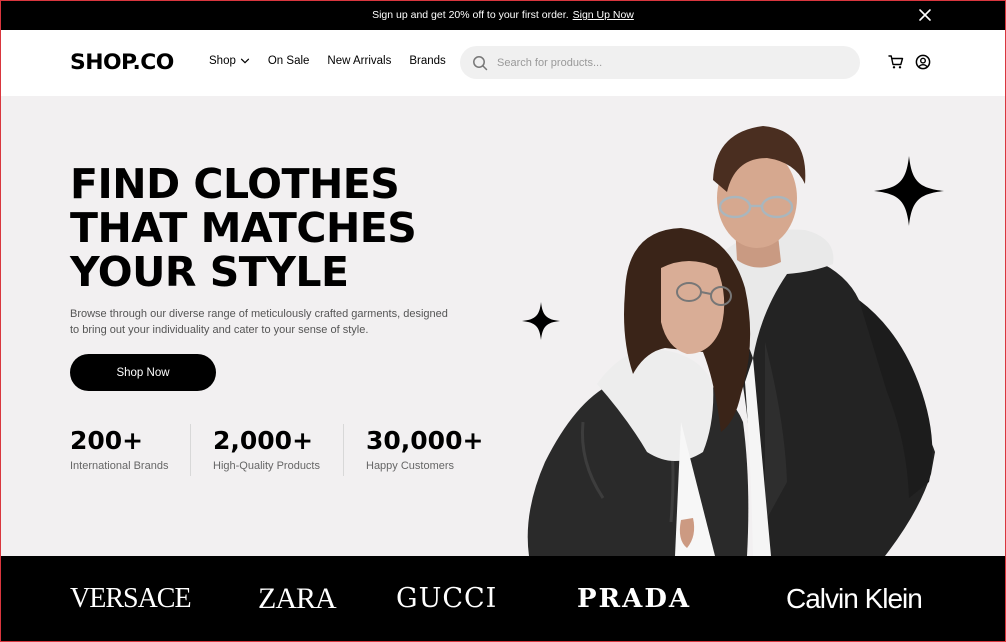 The width and height of the screenshot is (1006, 642). I want to click on brand-gucci: GUCCI, so click(446, 599).